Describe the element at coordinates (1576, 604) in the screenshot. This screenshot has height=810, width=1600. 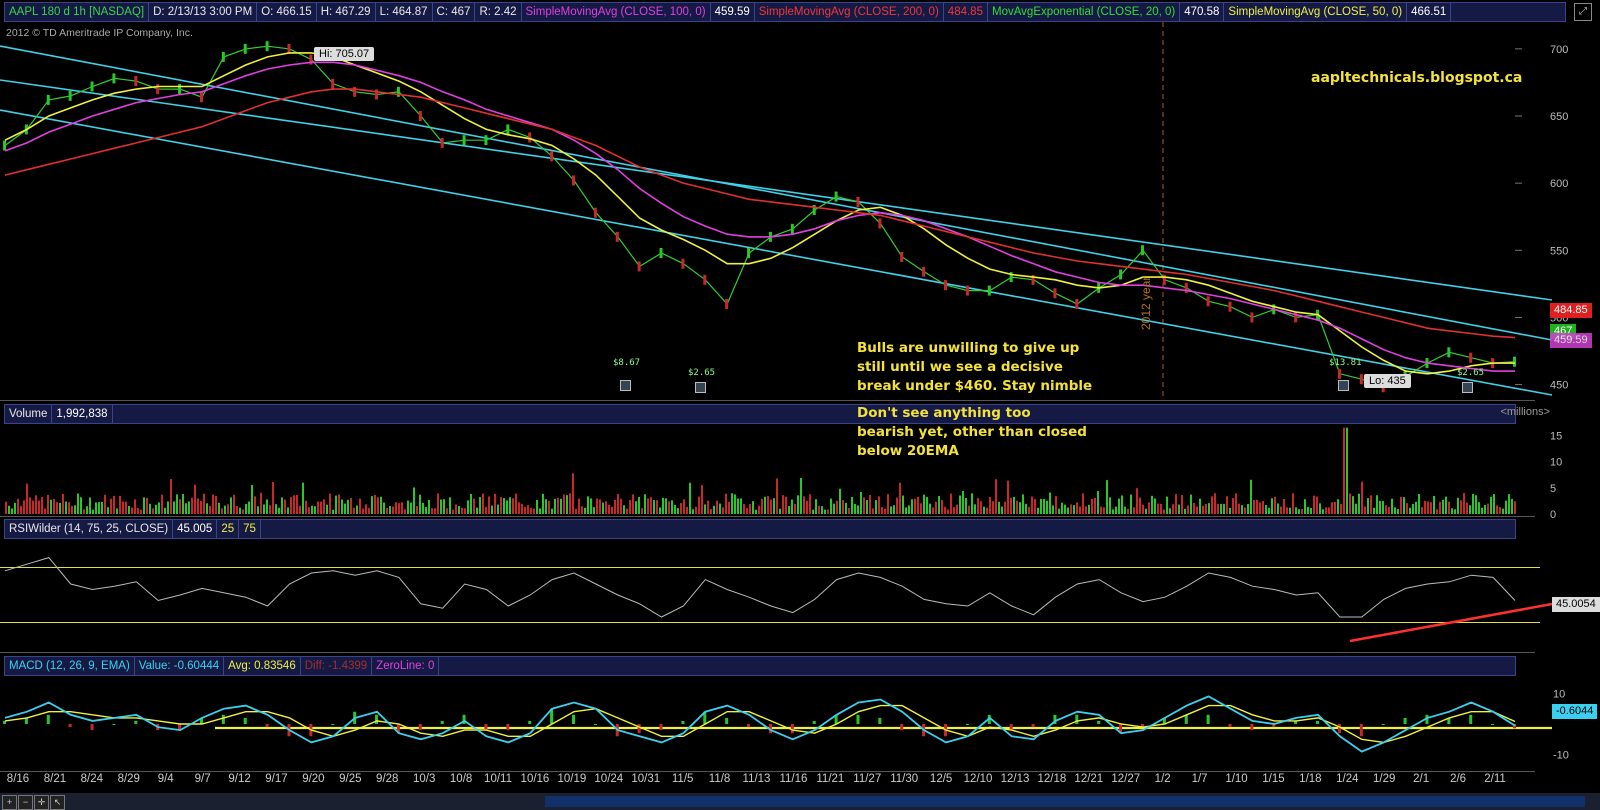
I see `rsi-value-tag: 45.0054` at that location.